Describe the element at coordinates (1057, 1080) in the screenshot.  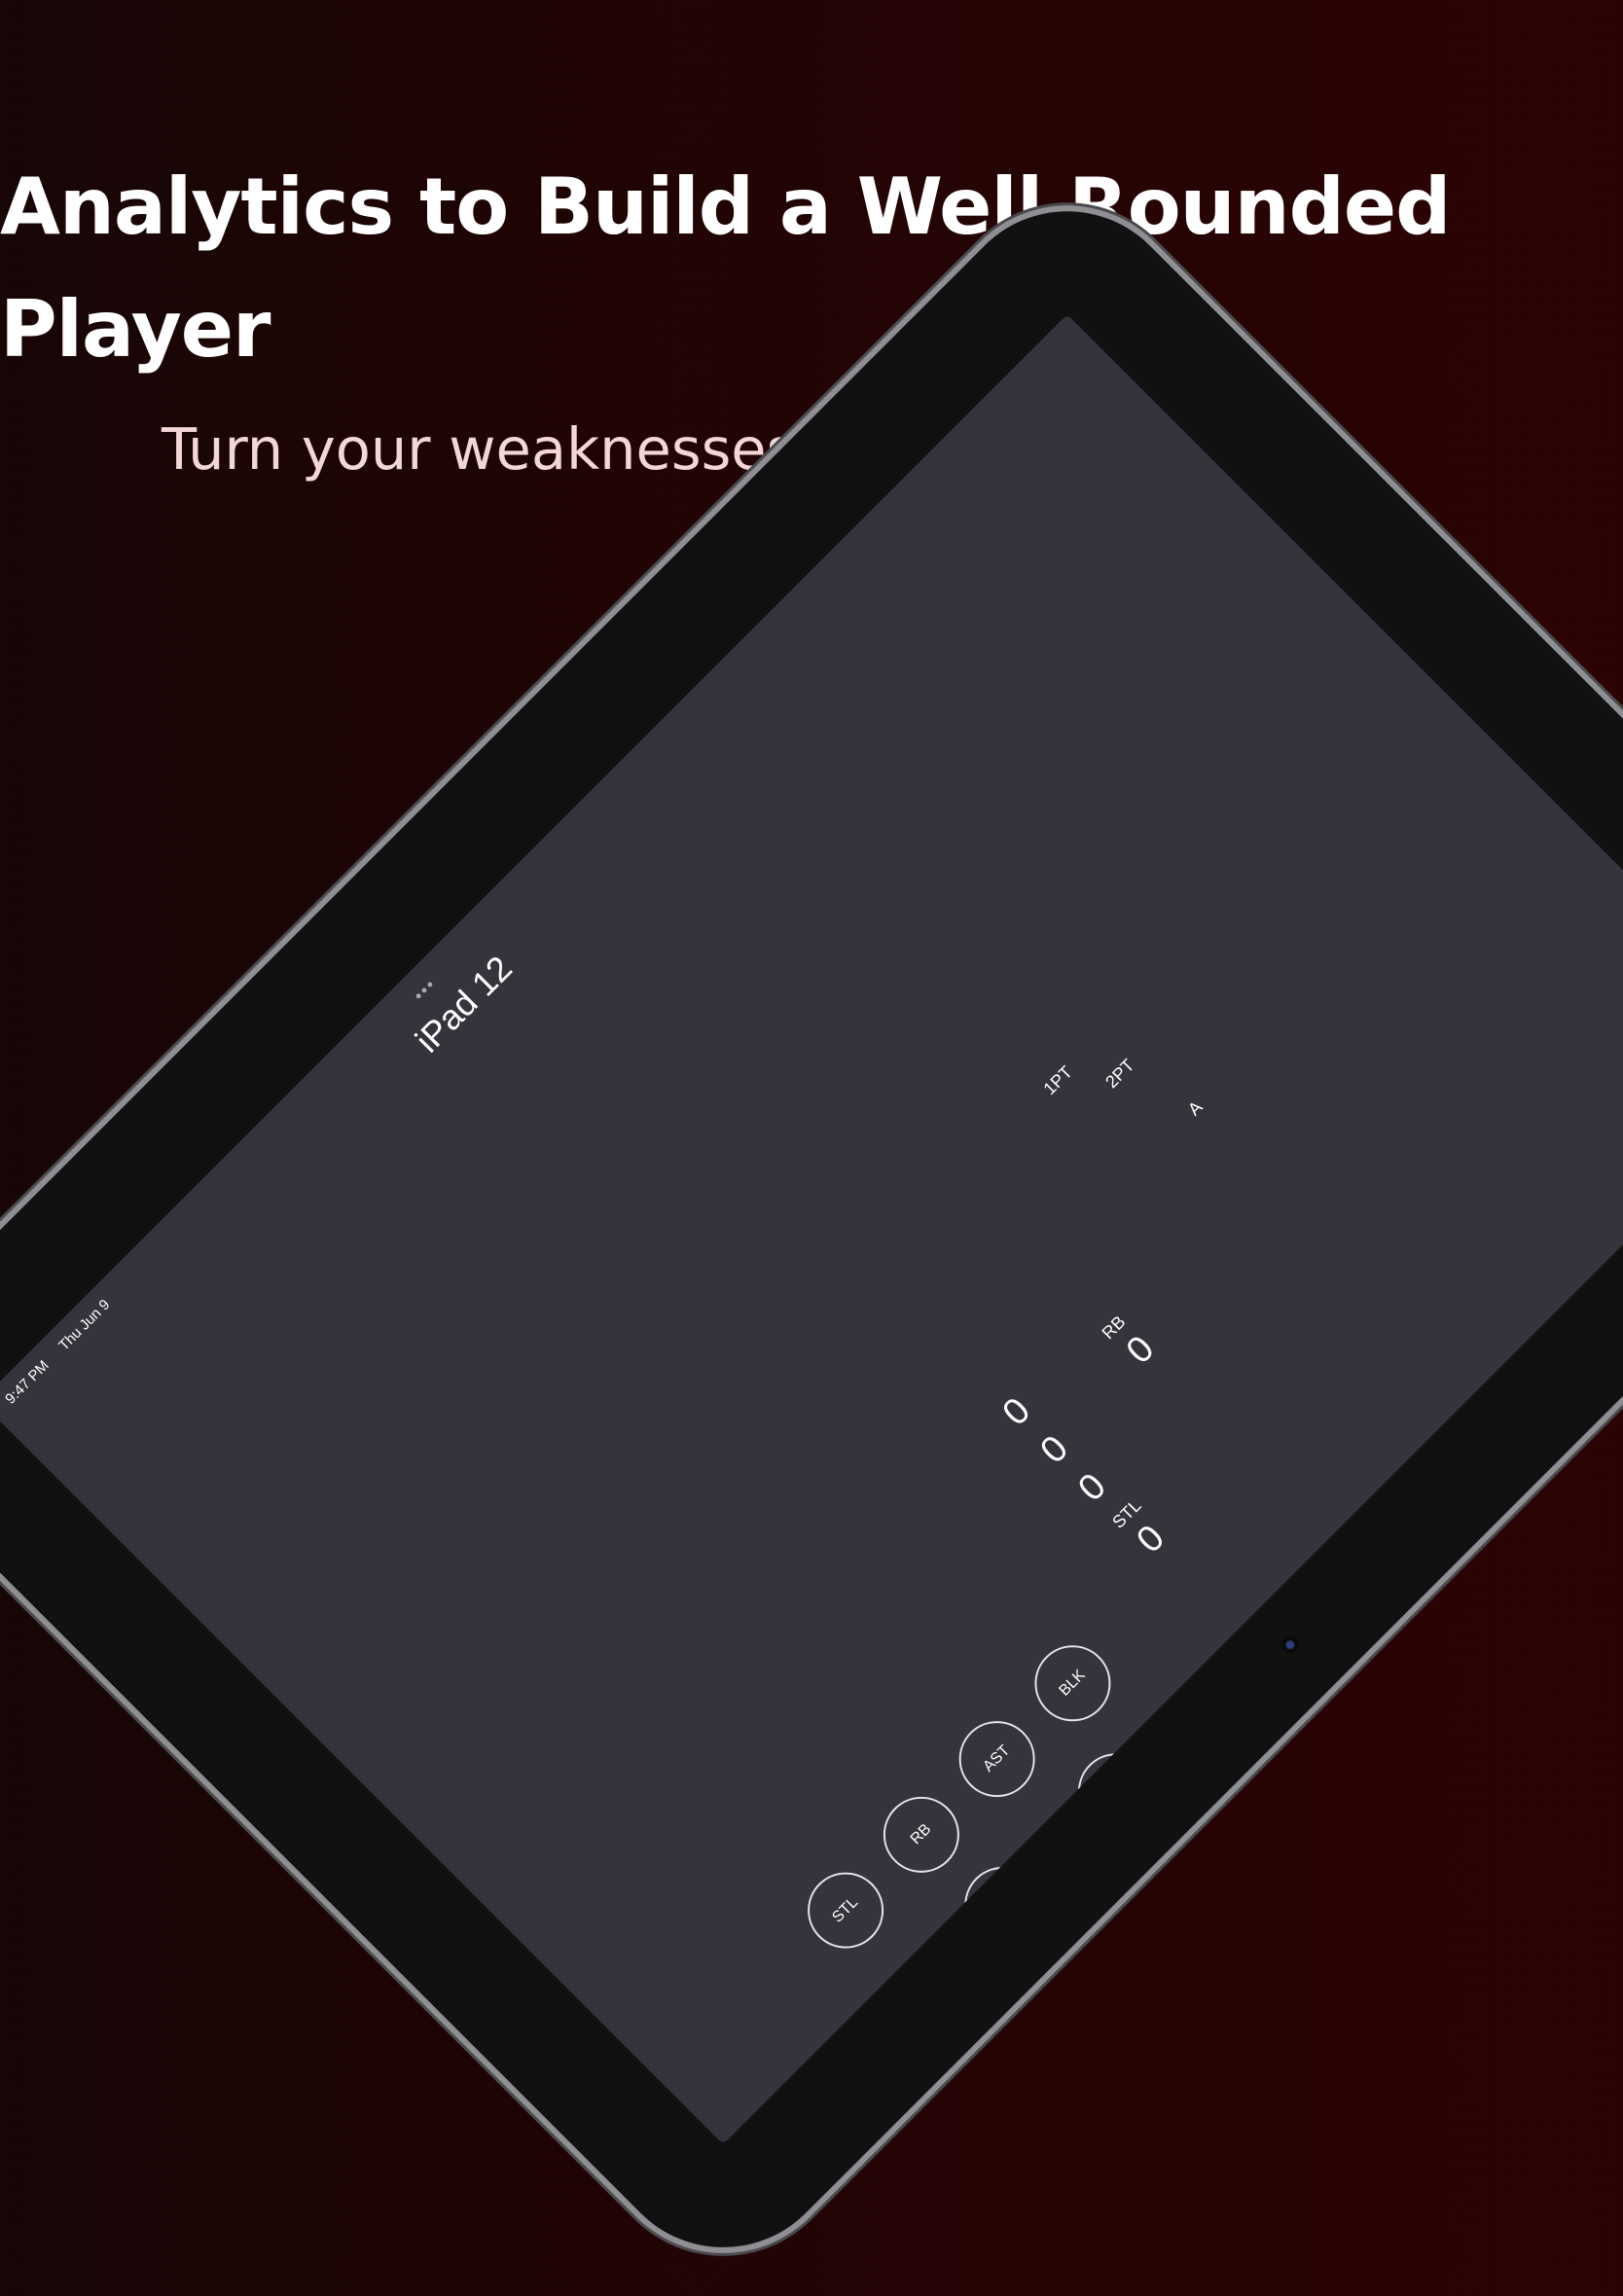
I see `one-point-label: 1PT` at that location.